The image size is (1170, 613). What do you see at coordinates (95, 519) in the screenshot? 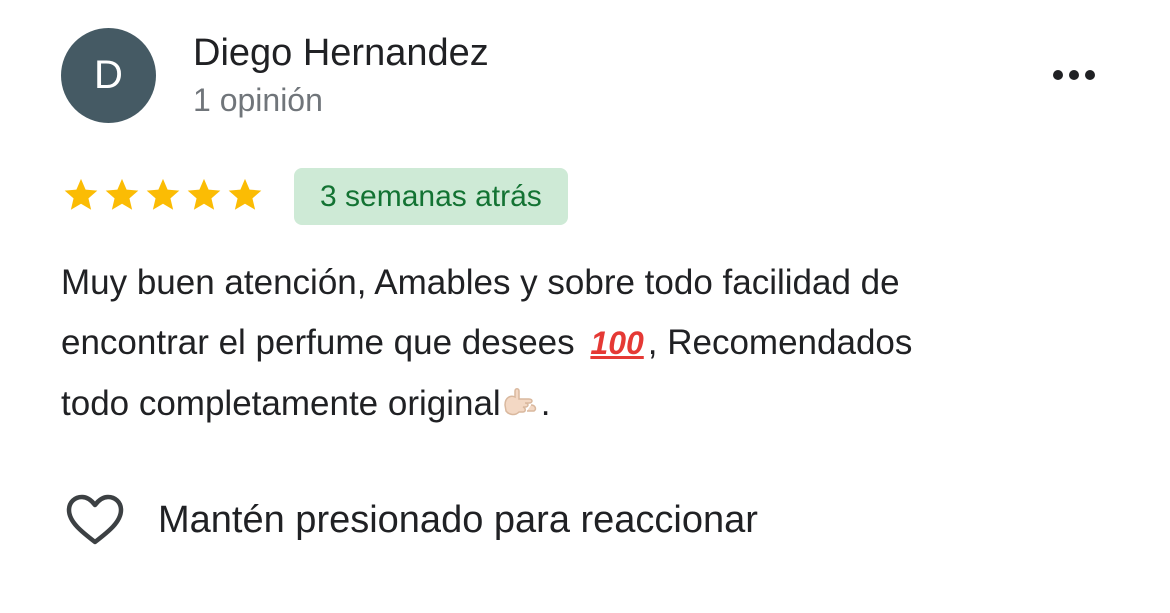
I see `heart-outline-icon` at bounding box center [95, 519].